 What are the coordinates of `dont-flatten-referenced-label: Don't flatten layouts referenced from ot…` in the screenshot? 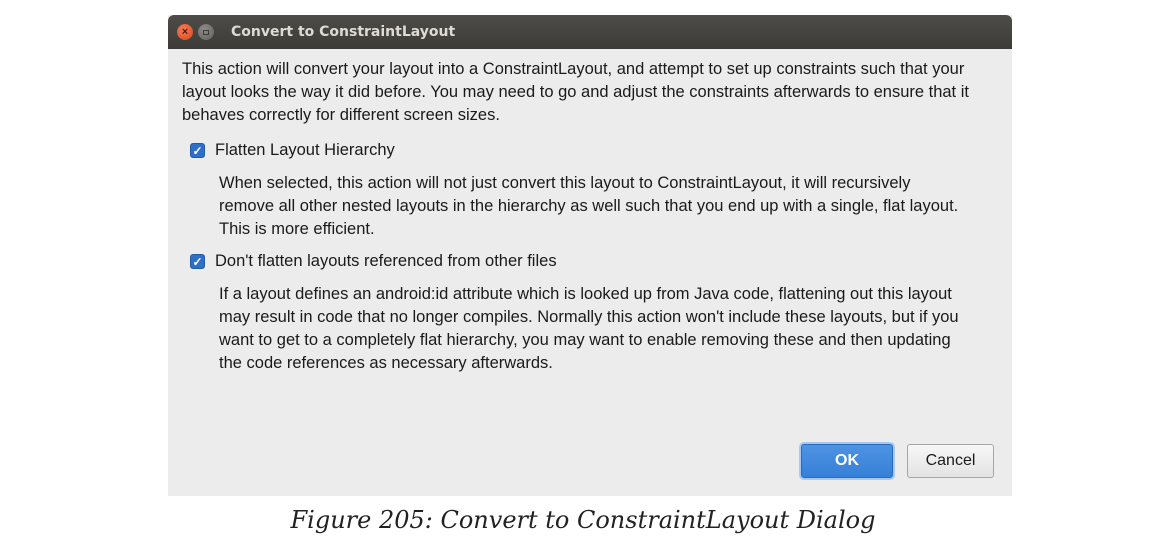 It's located at (386, 261).